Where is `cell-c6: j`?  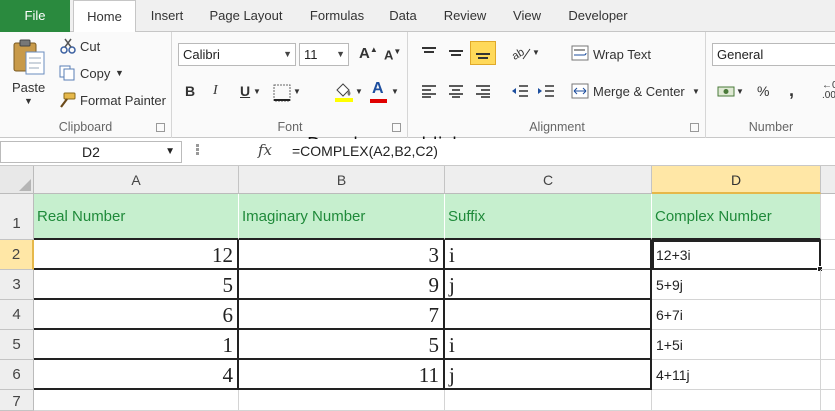 cell-c6: j is located at coordinates (548, 375).